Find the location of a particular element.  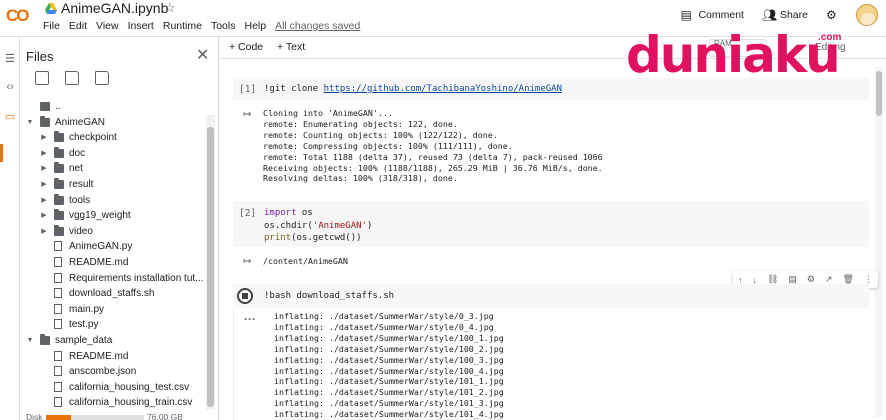

save-status: All changes saved is located at coordinates (317, 26).